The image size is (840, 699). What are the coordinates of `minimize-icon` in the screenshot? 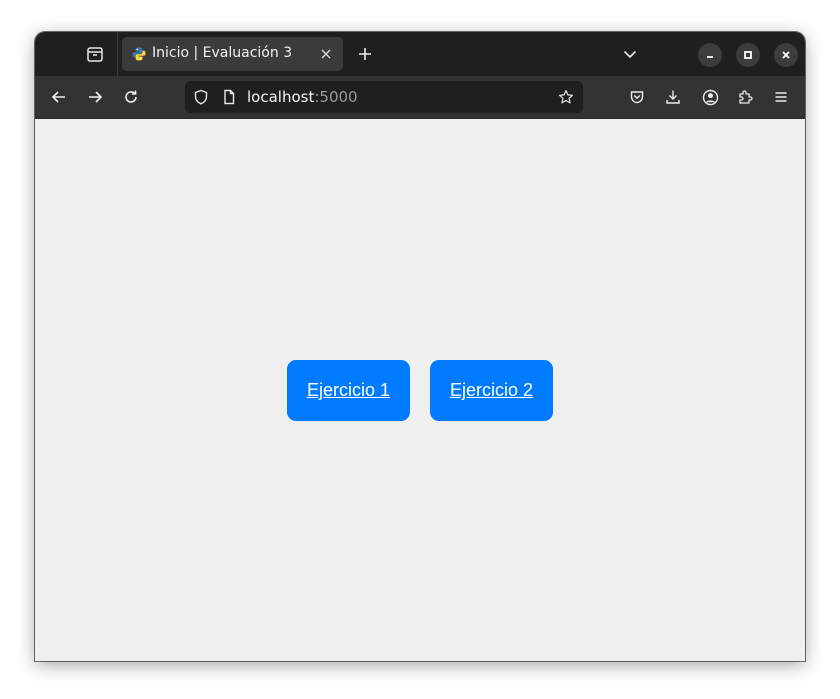 It's located at (710, 55).